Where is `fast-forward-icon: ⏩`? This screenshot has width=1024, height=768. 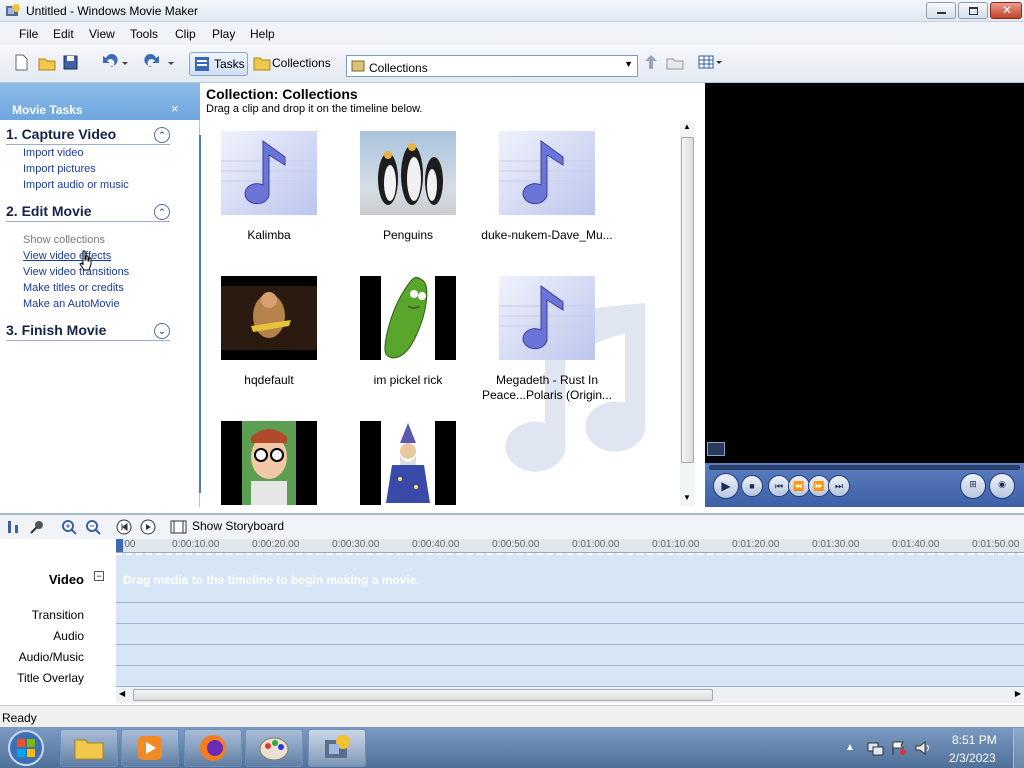 fast-forward-icon: ⏩ is located at coordinates (819, 486).